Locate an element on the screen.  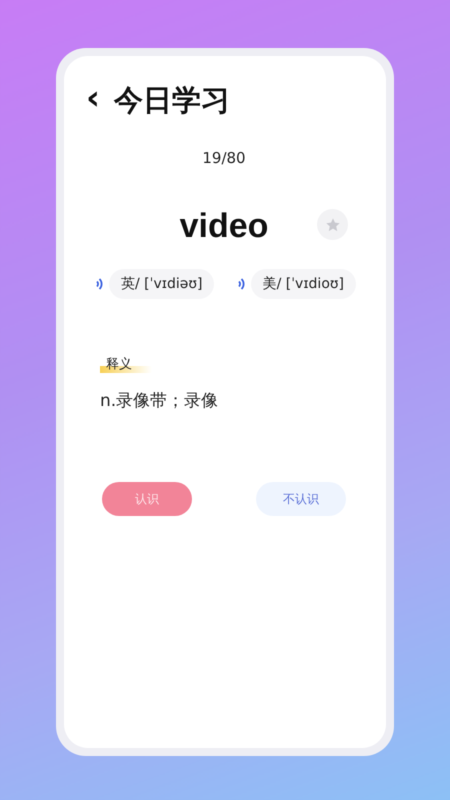
definition-text: n.录像带；录像 is located at coordinates (160, 401).